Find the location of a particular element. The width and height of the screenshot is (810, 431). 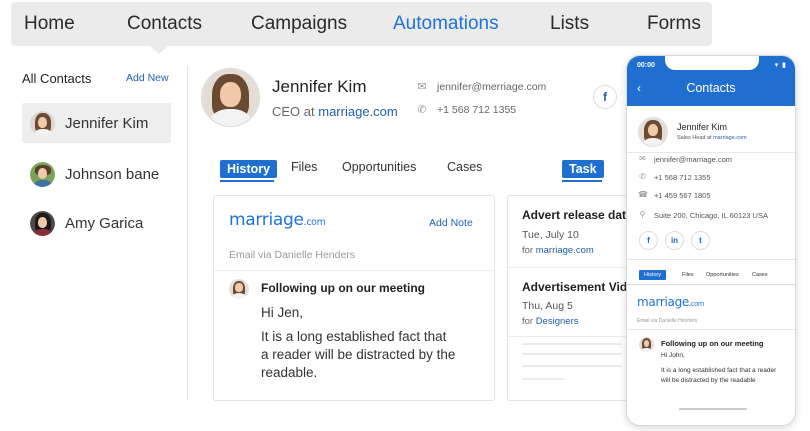

task-card is located at coordinates (572, 298).